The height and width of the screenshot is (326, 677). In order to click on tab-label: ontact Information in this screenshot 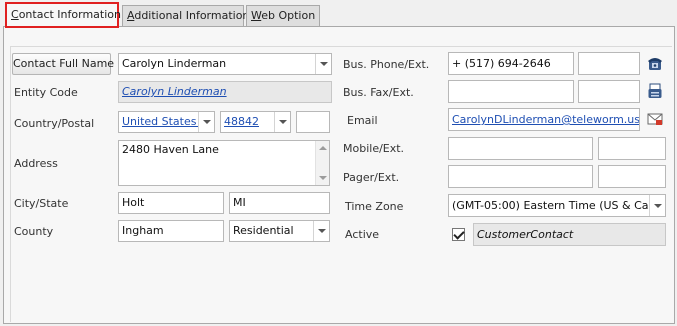, I will do `click(69, 14)`.